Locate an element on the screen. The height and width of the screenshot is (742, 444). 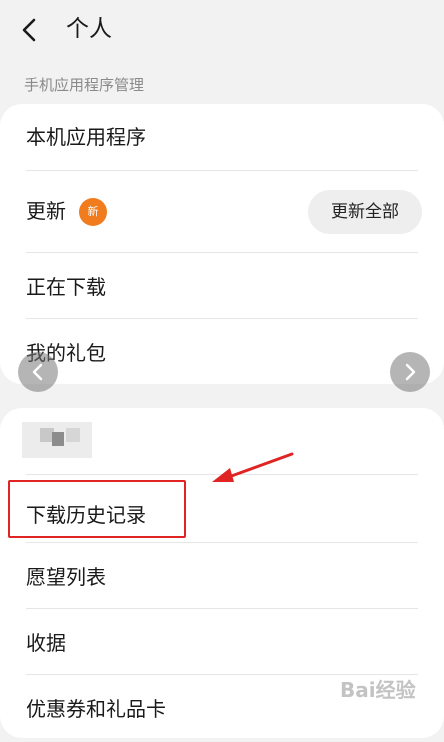
list-item-label: 更新 is located at coordinates (46, 211).